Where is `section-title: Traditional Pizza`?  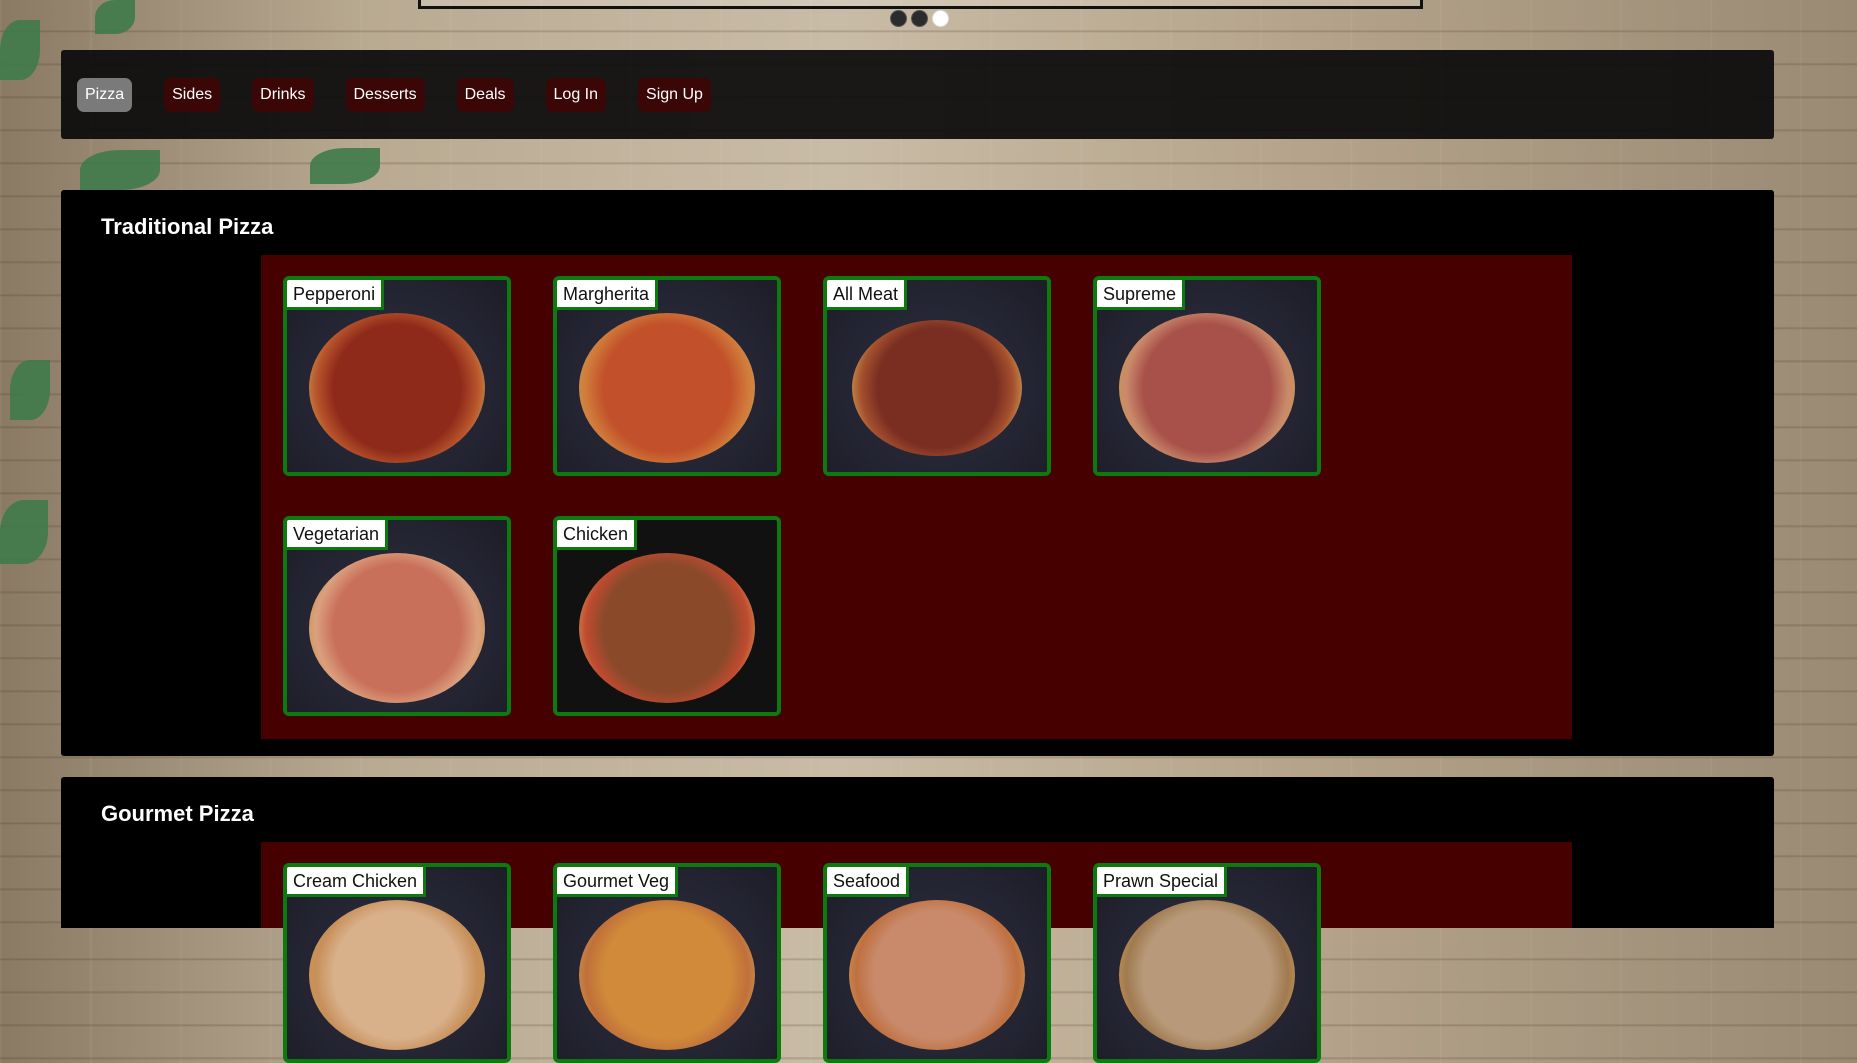
section-title: Traditional Pizza is located at coordinates (187, 226).